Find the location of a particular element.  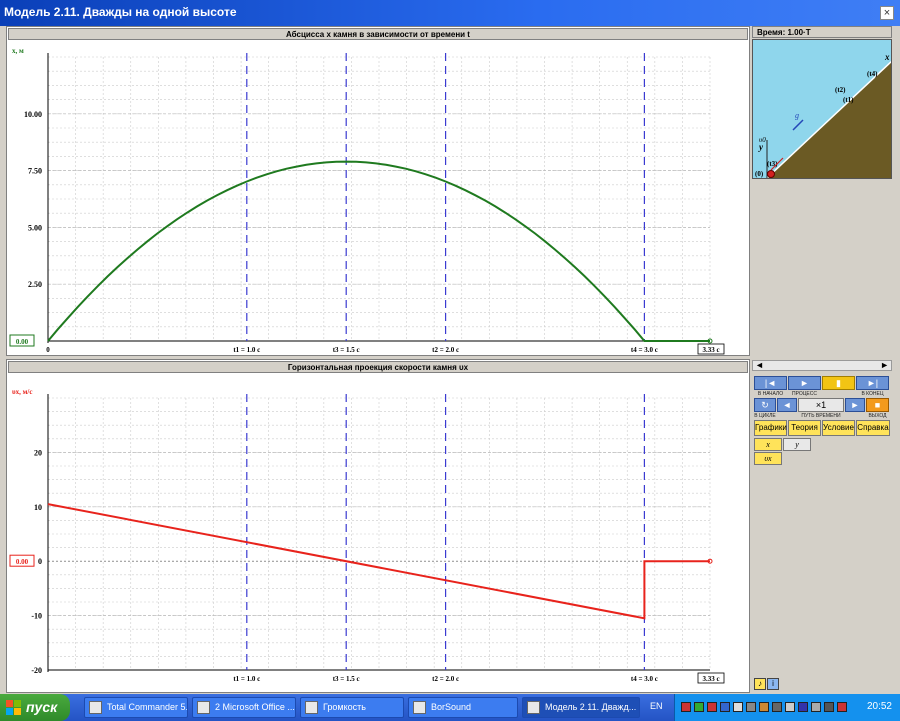

exit-button: ■ is located at coordinates (877, 405).